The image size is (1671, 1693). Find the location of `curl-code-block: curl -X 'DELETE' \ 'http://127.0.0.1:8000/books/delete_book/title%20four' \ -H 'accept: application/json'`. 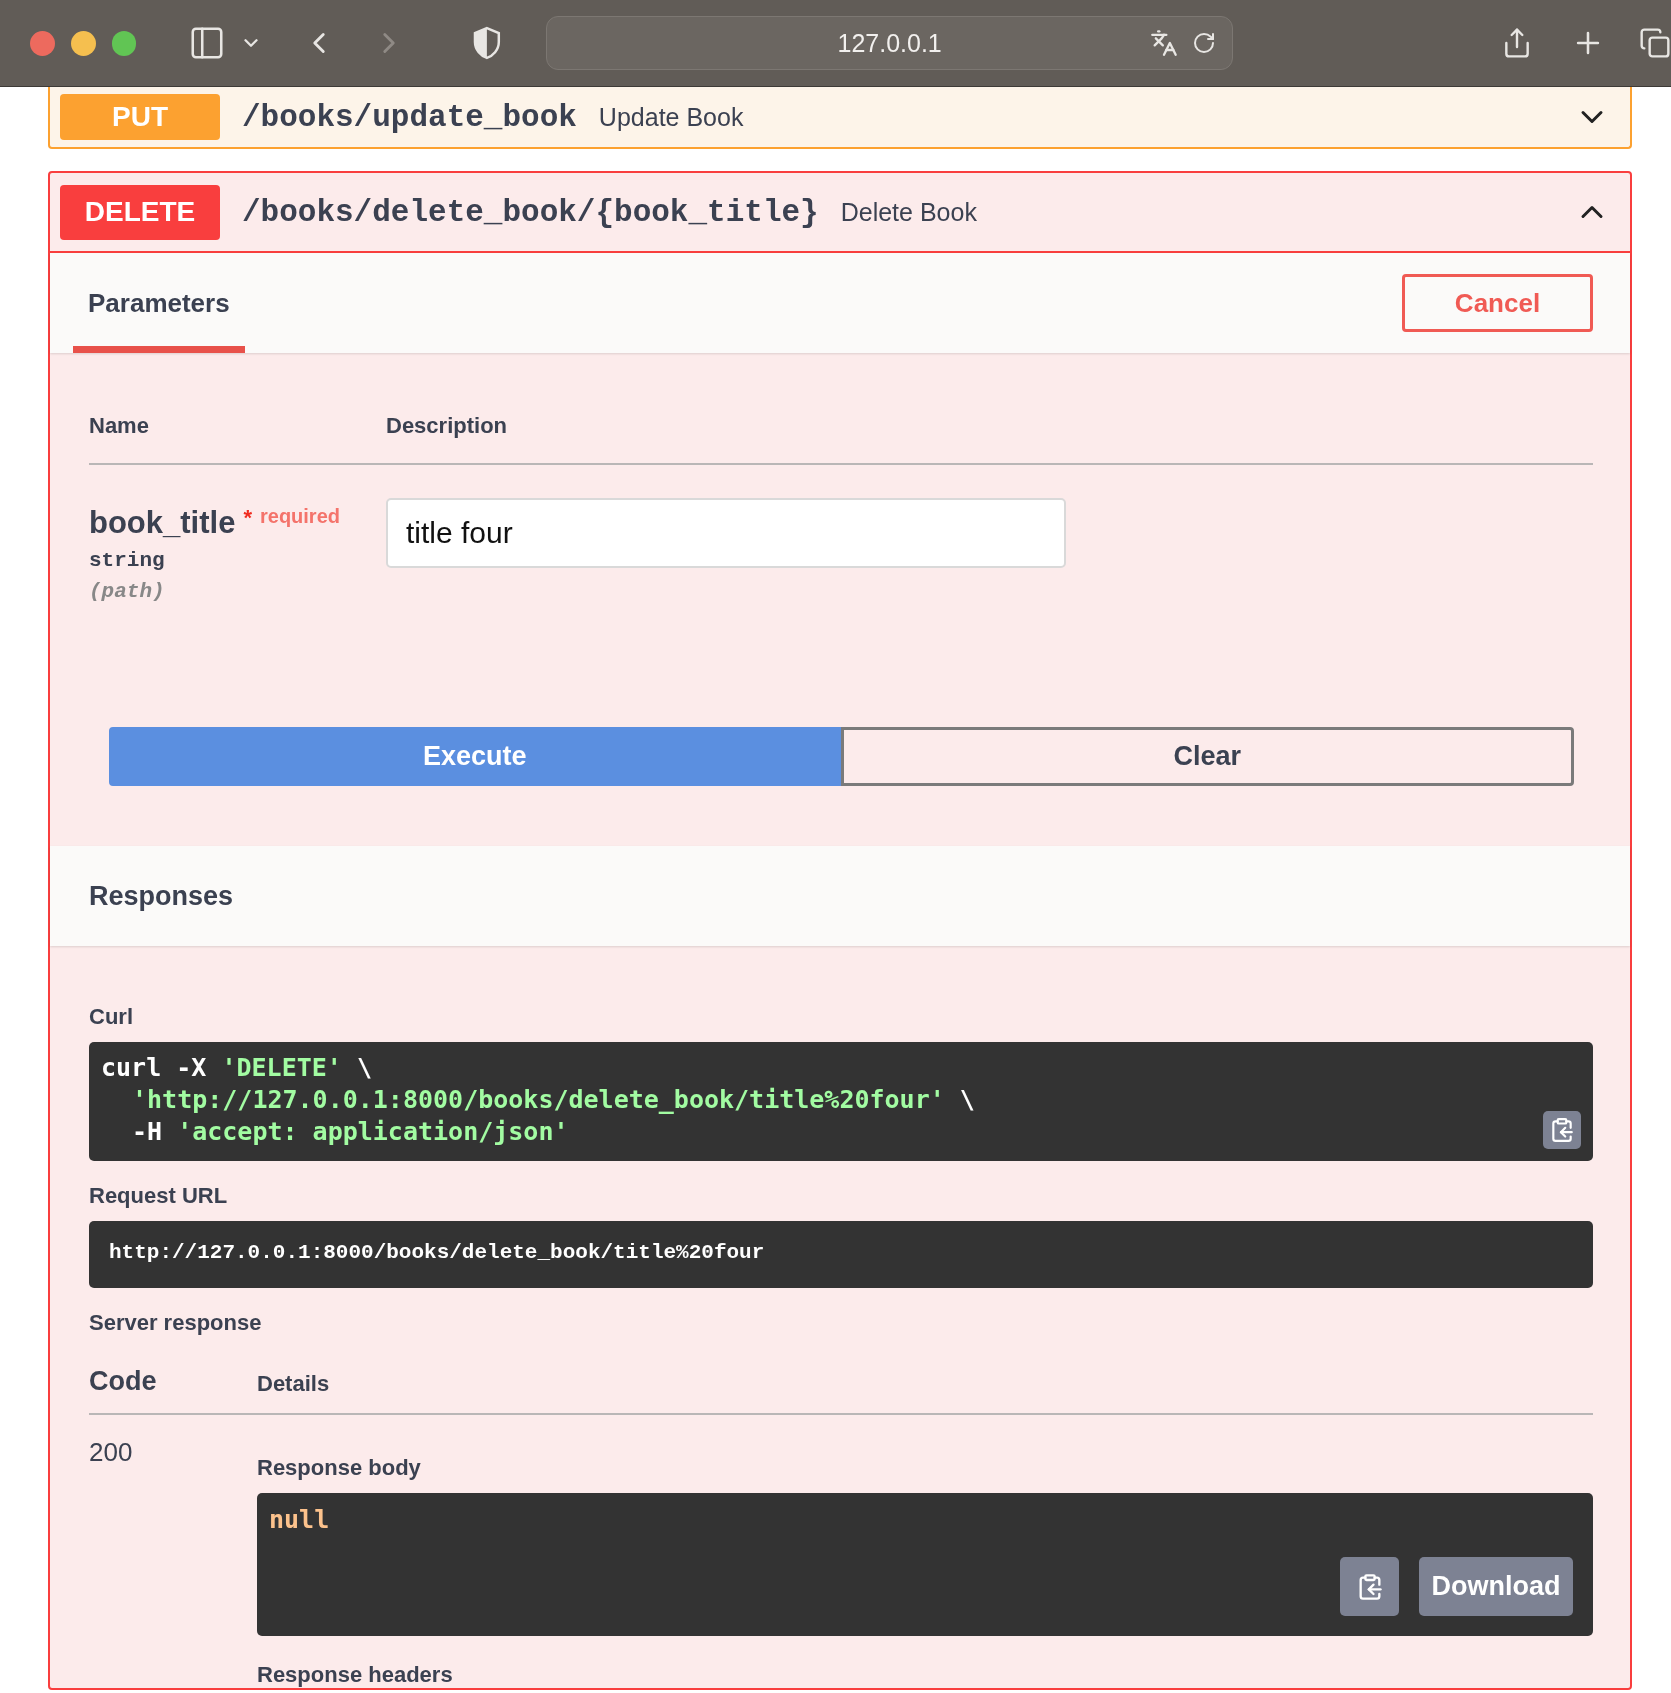

curl-code-block: curl -X 'DELETE' \ 'http://127.0.0.1:8000/books/delete_book/title%20four' \ -H 'accept: application/json' is located at coordinates (841, 1101).